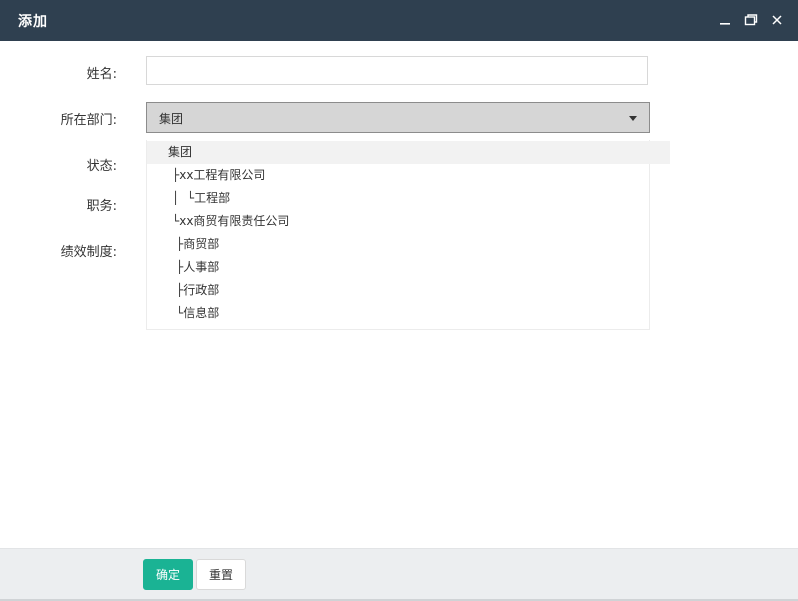  I want to click on window-controls, so click(745, 20).